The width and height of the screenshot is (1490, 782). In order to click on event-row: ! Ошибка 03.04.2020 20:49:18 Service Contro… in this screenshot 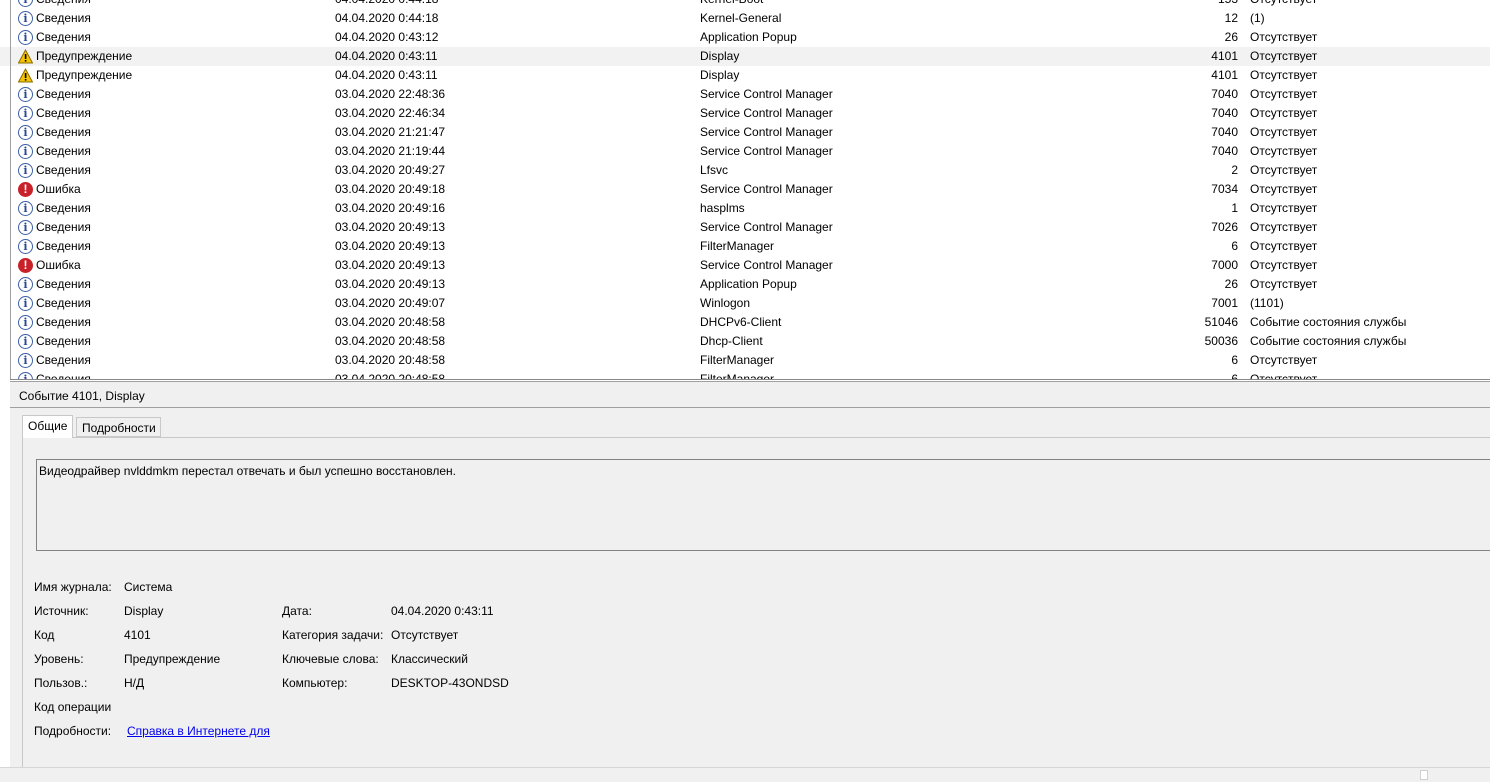, I will do `click(745, 189)`.